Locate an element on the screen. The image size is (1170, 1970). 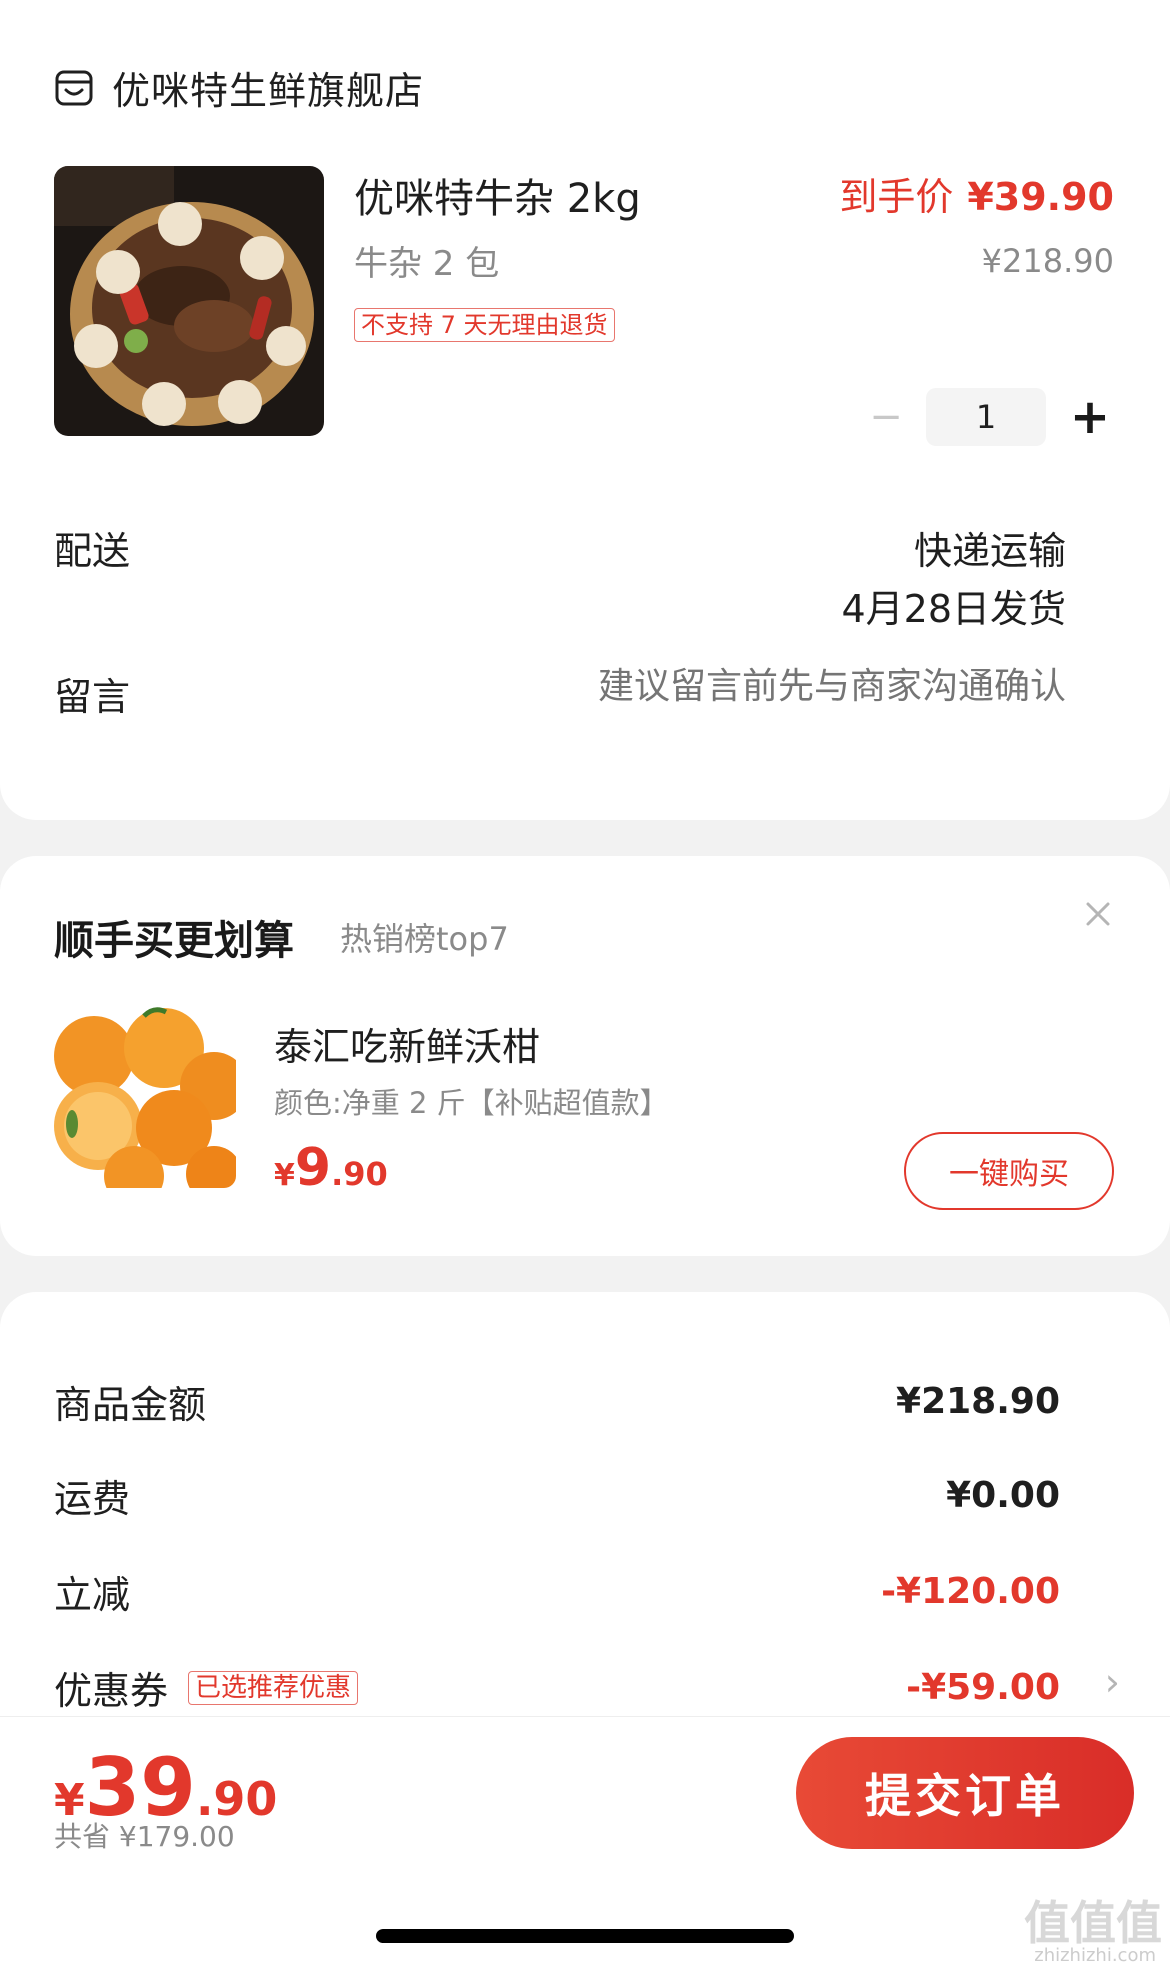
upsell-subtitle: 热销榜top7 is located at coordinates (424, 939).